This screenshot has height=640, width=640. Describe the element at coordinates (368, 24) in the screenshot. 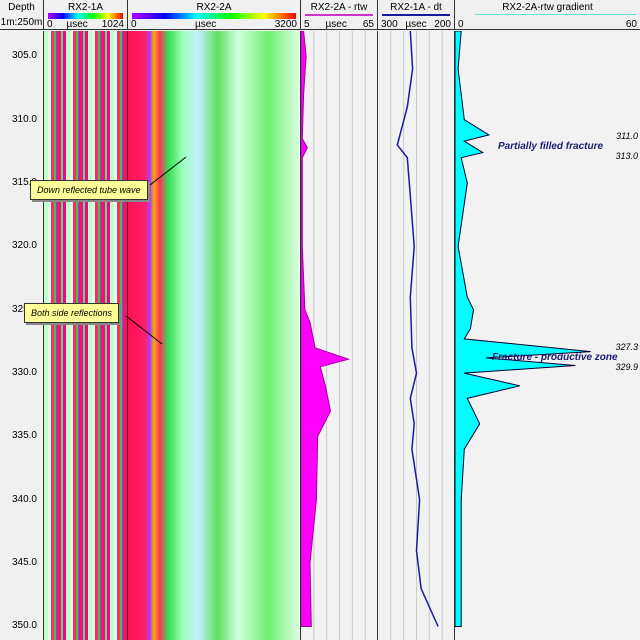

I see `scale-max: 65` at that location.